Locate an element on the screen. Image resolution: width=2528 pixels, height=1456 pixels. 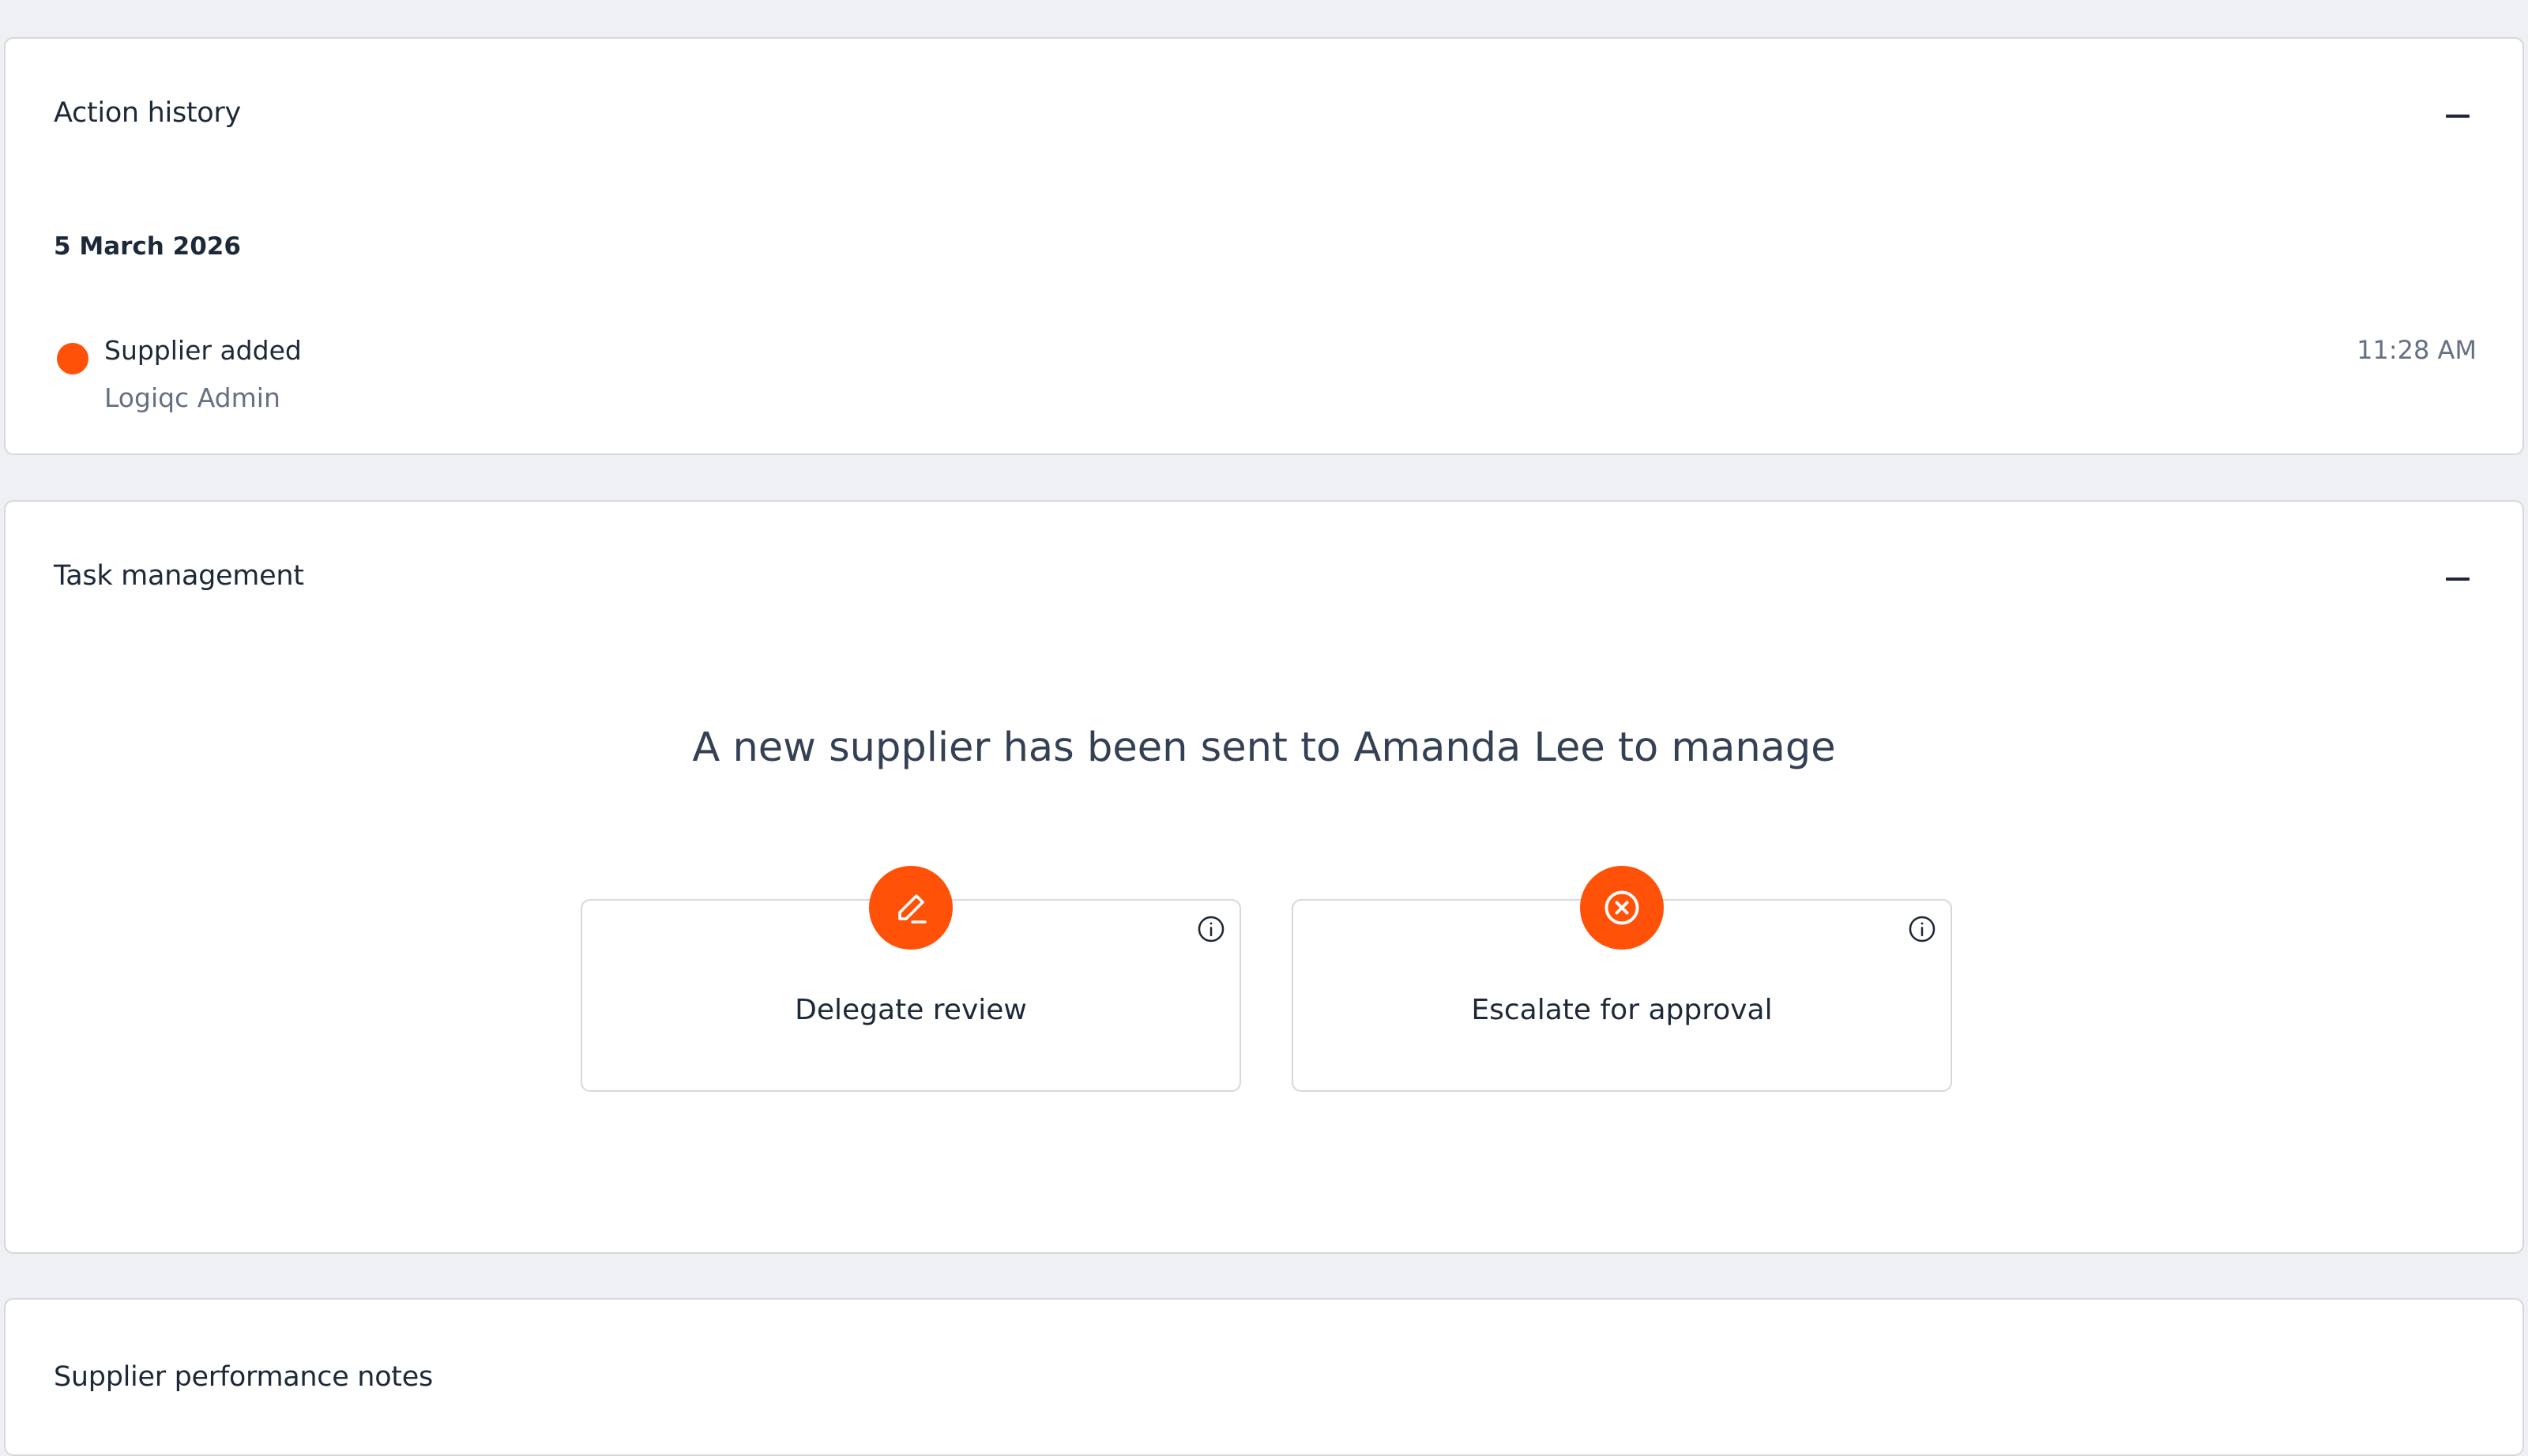
performance-notes-title: Supplier performance notes is located at coordinates (244, 1377).